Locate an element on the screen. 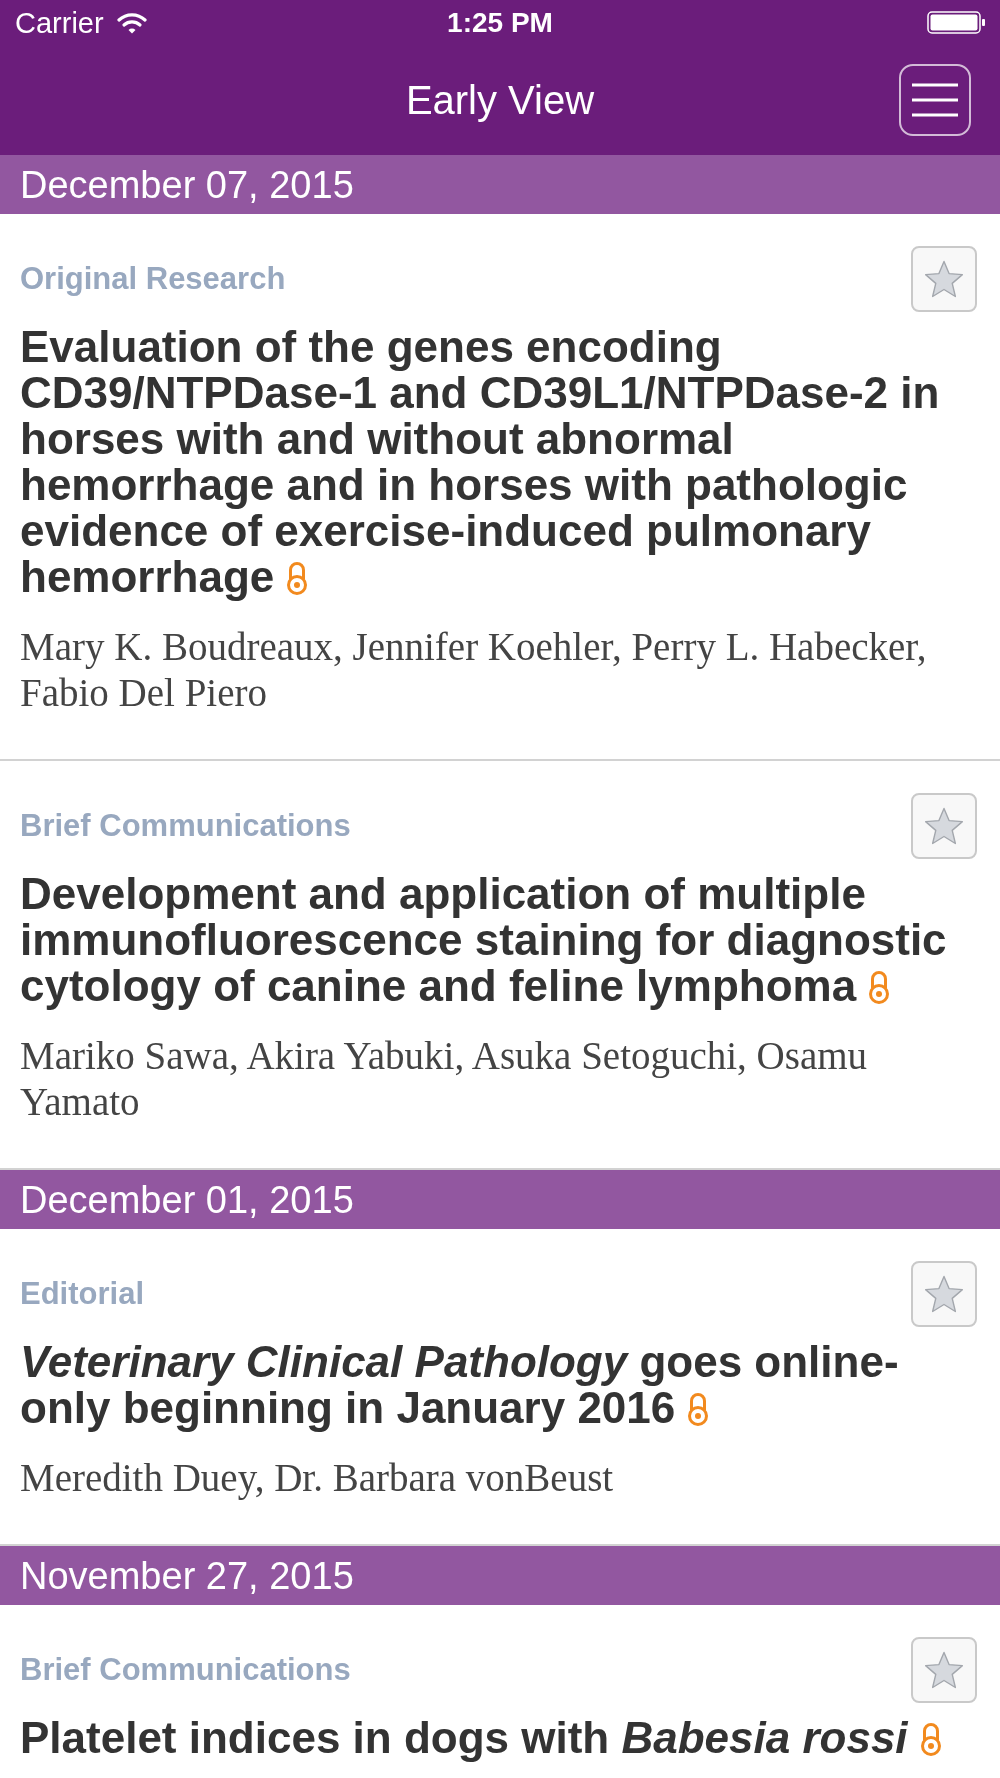 This screenshot has height=1778, width=1000. article-authors: Mary K. Boudreaux, Jennifer Koehler, Perry L. Habecker, Fabio Del Piero is located at coordinates (474, 670).